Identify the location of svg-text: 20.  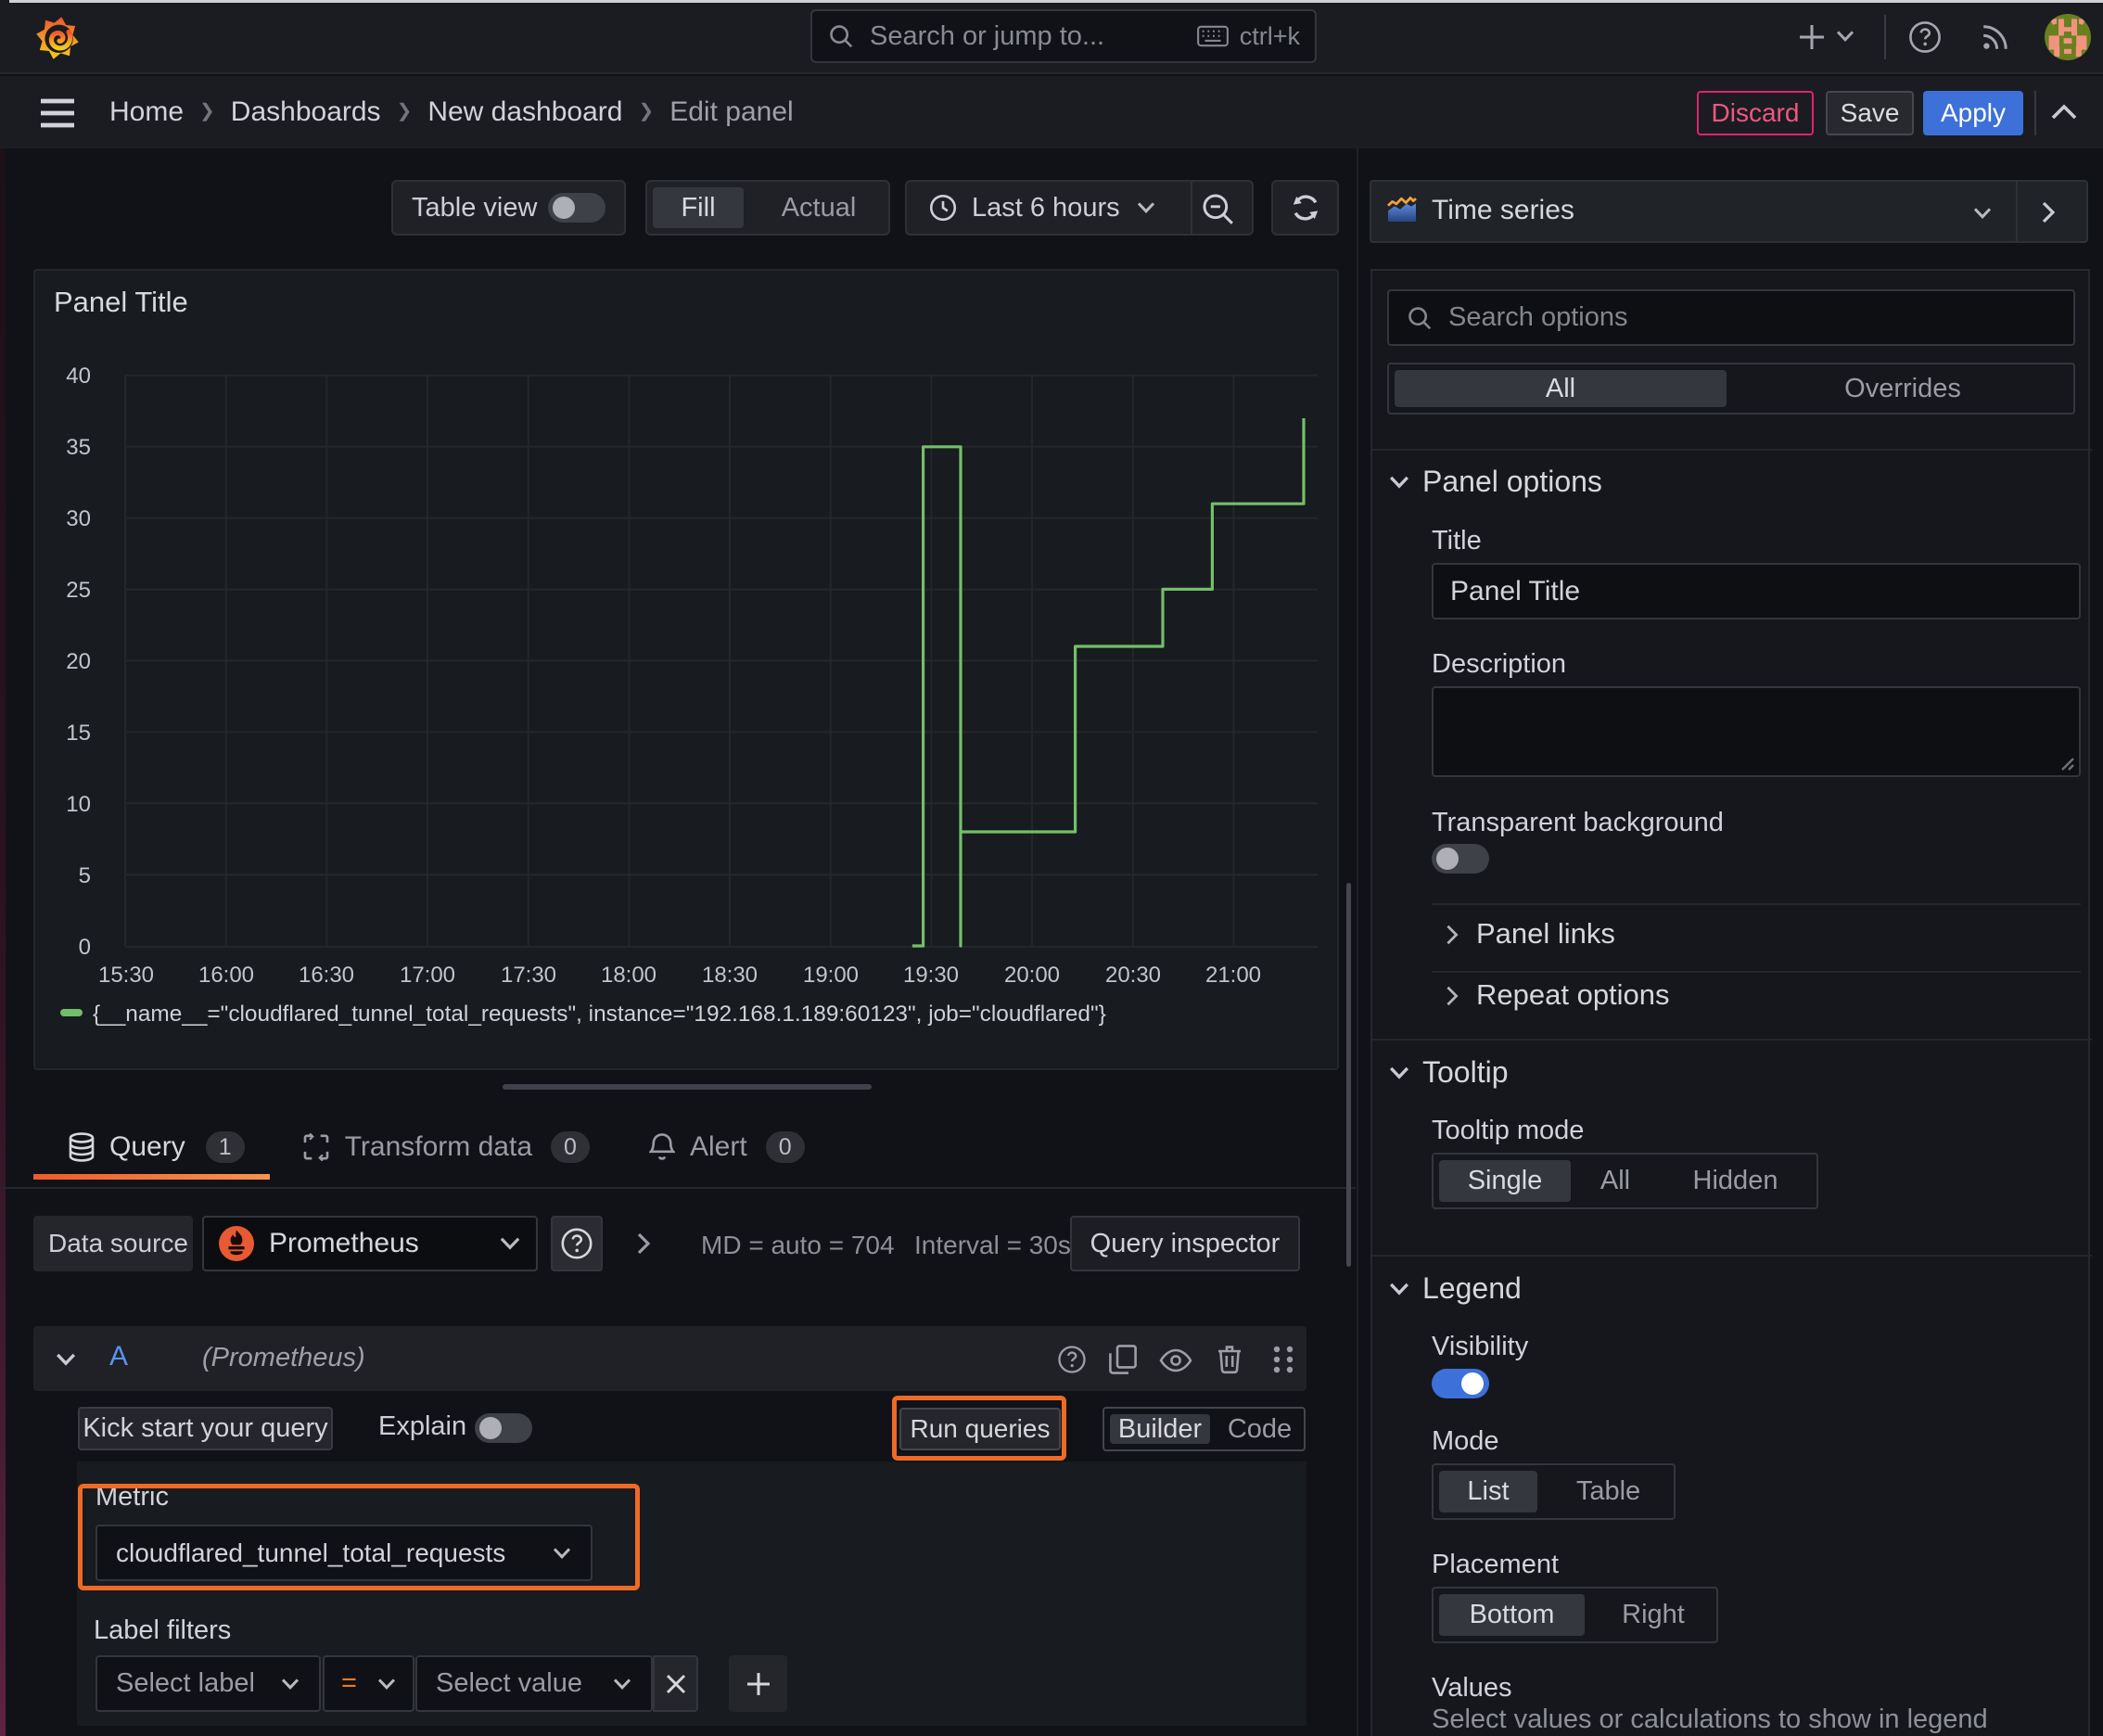
(78, 662).